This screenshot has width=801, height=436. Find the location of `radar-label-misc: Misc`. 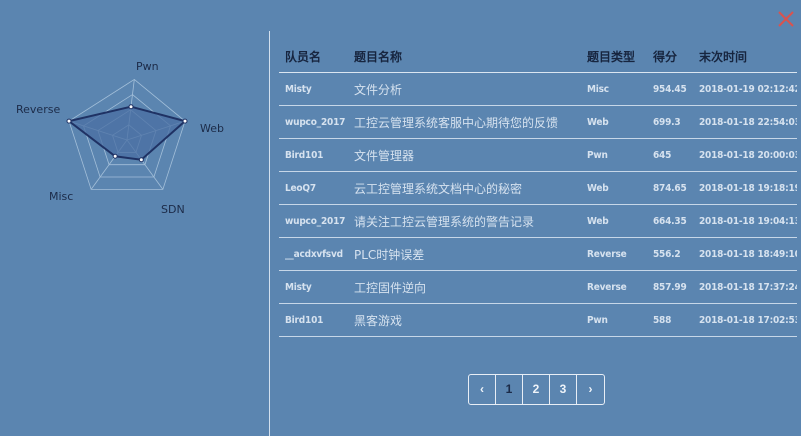

radar-label-misc: Misc is located at coordinates (61, 196).